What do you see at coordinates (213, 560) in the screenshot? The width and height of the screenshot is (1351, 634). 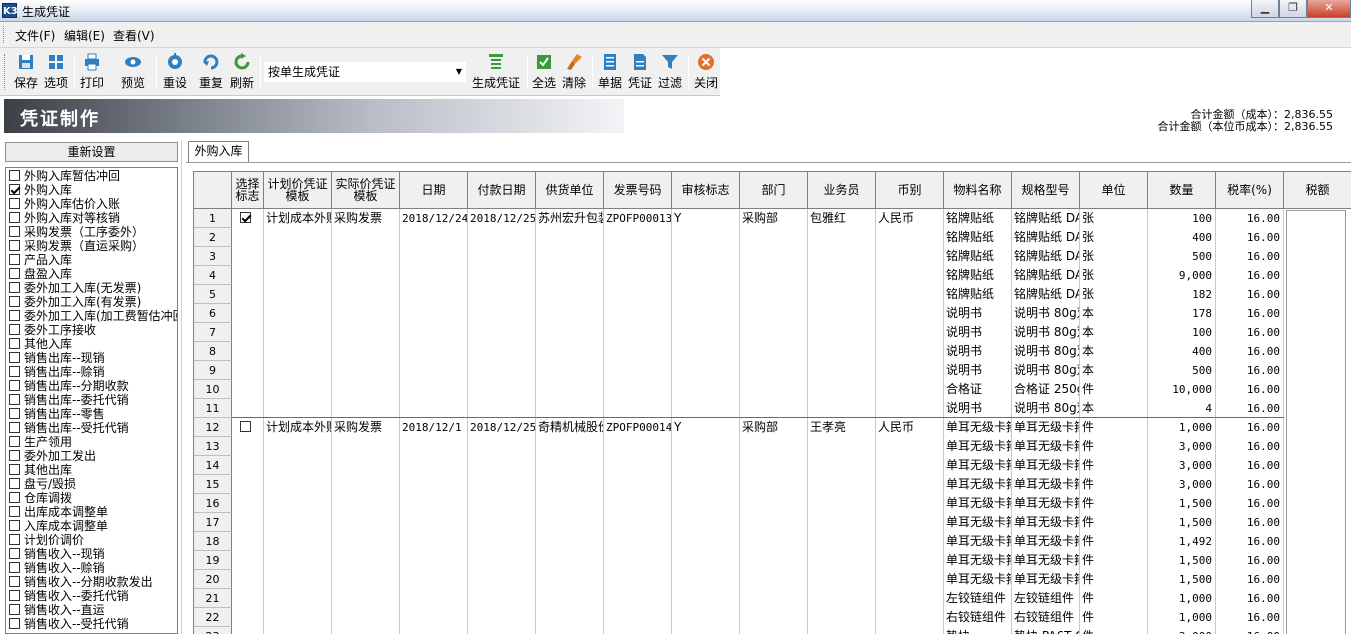 I see `row-number: 19` at bounding box center [213, 560].